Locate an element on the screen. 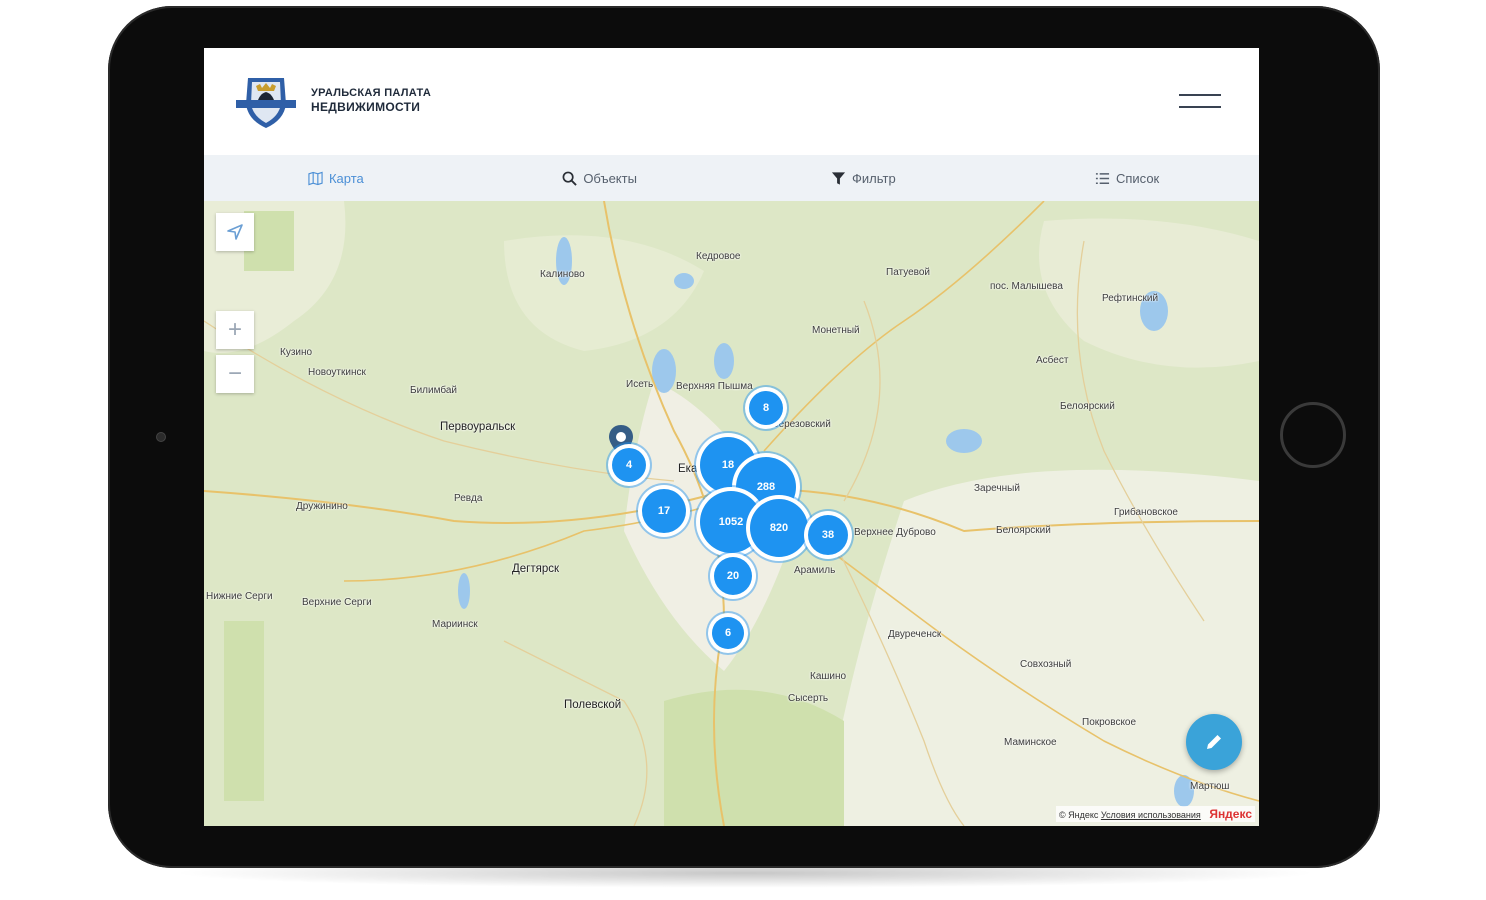  search-icon is located at coordinates (570, 178).